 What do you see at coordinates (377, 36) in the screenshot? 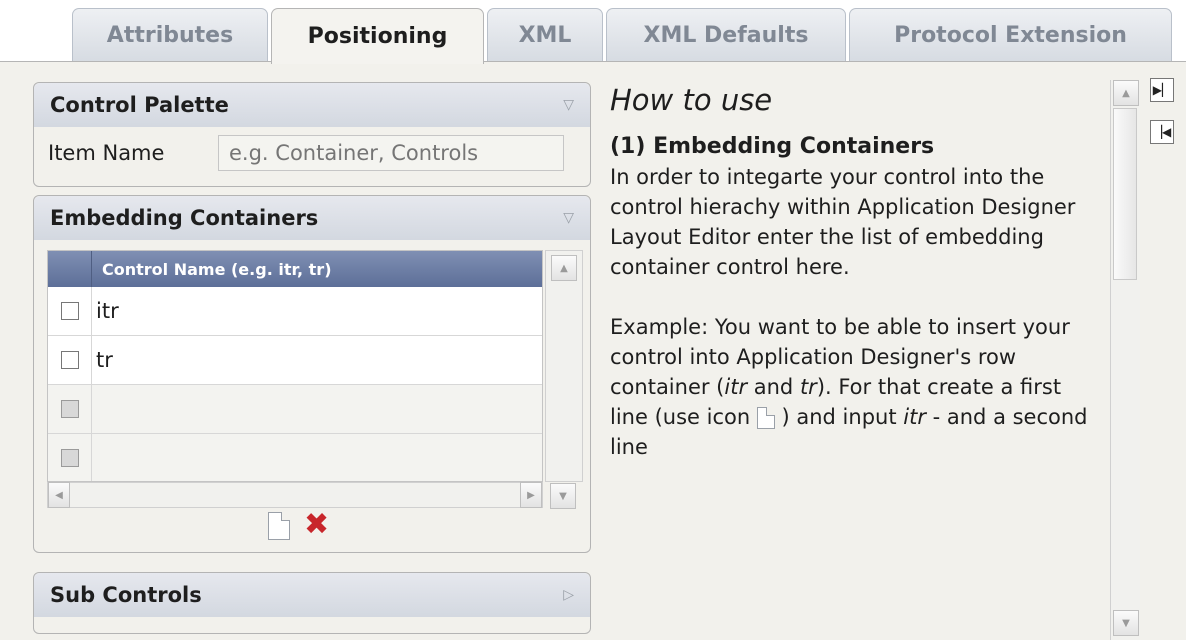
I see `tab-positioning: Positioning` at bounding box center [377, 36].